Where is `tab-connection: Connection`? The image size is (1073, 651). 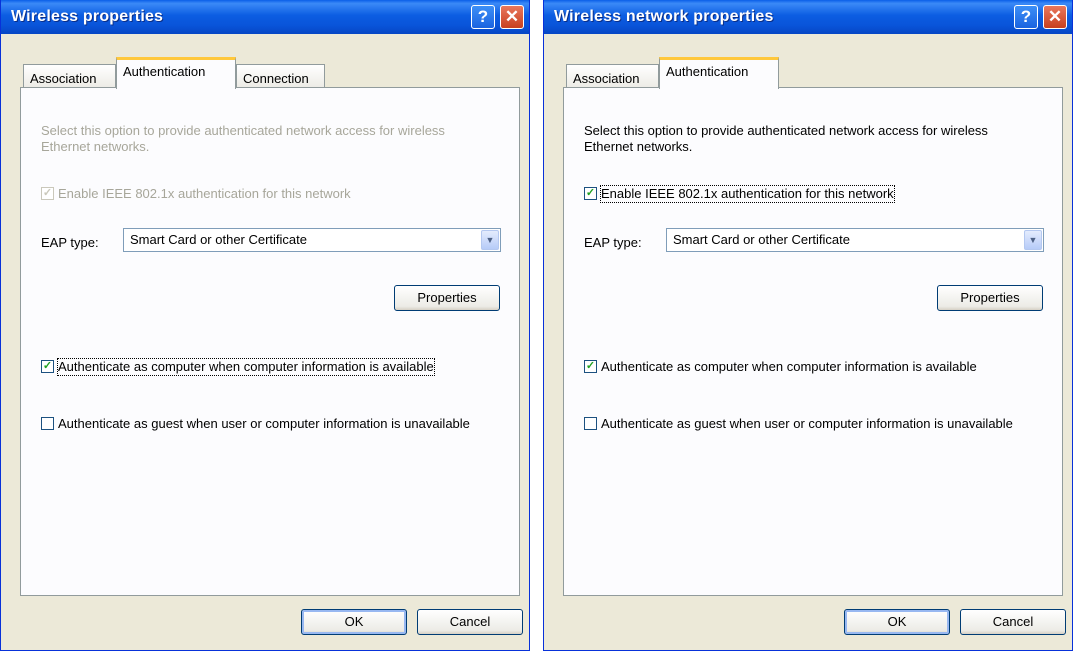
tab-connection: Connection is located at coordinates (280, 76).